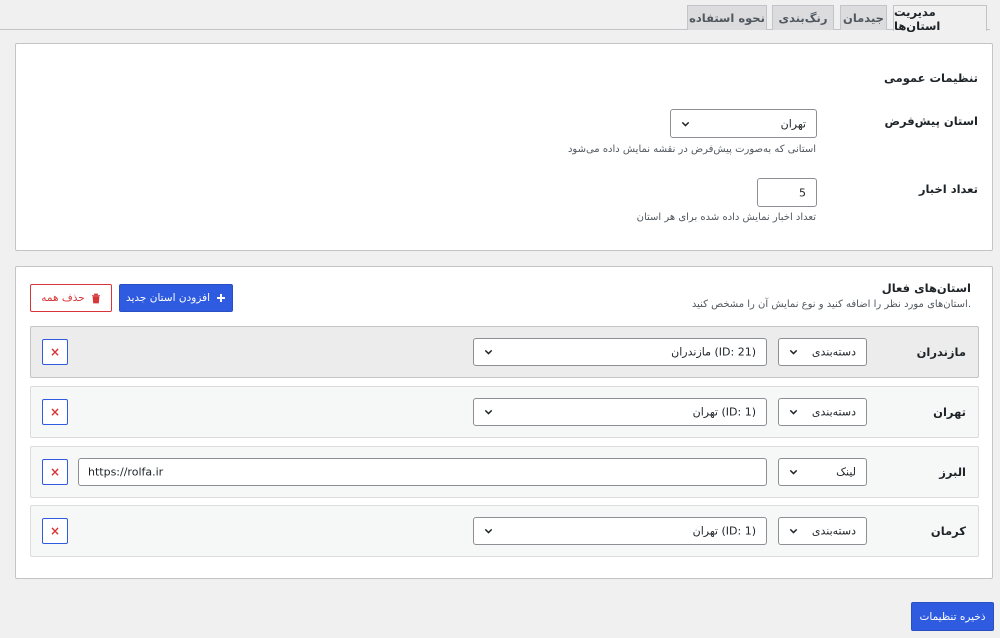 This screenshot has width=1000, height=638. What do you see at coordinates (168, 298) in the screenshot?
I see `add-province-label: افزودن استان جدید` at bounding box center [168, 298].